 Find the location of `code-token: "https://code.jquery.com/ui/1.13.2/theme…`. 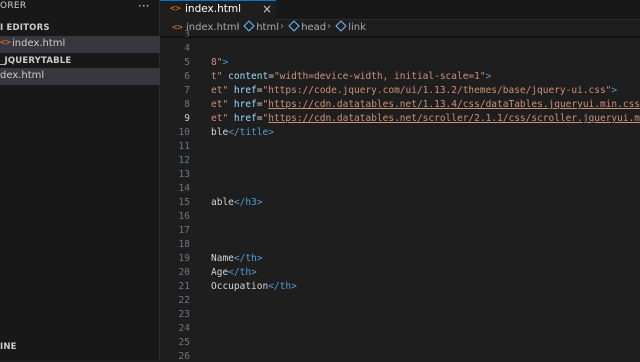

code-token: "https://code.jquery.com/ui/1.13.2/theme… is located at coordinates (437, 90).